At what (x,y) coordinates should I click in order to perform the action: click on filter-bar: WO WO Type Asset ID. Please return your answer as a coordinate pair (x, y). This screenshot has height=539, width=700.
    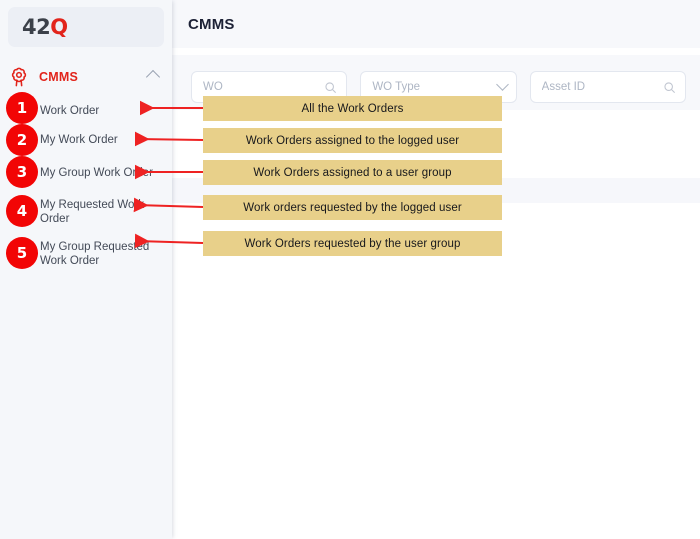
    Looking at the image, I should click on (438, 87).